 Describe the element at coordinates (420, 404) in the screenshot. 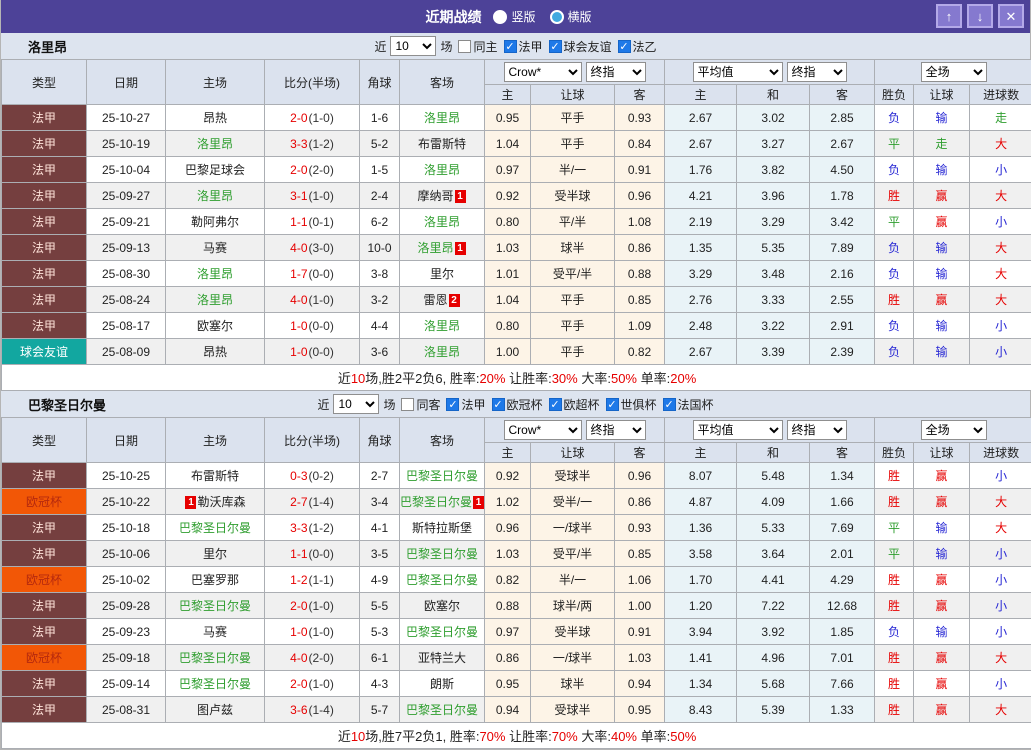

I see `same-venue-filter: 同客` at that location.